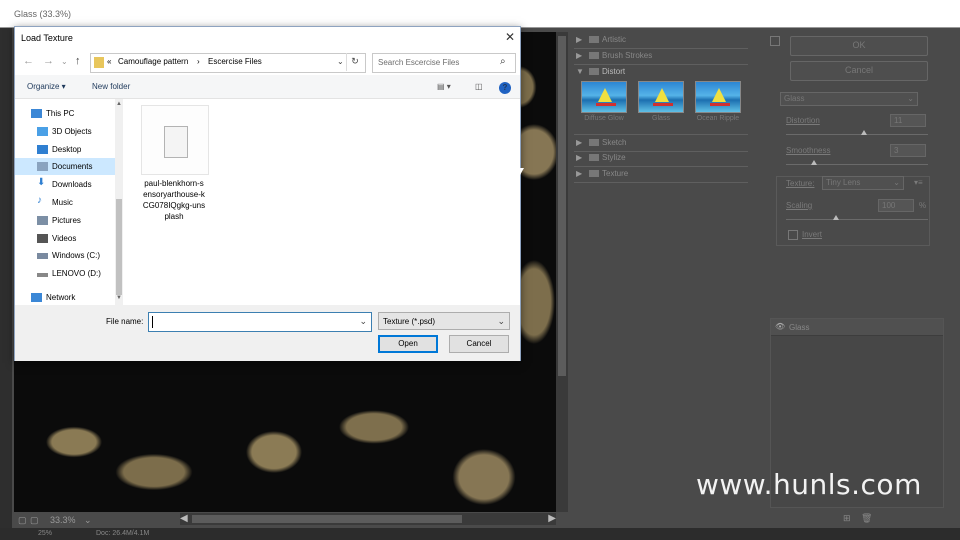 Image resolution: width=960 pixels, height=540 pixels. What do you see at coordinates (6, 284) in the screenshot?
I see `left-tool-strip` at bounding box center [6, 284].